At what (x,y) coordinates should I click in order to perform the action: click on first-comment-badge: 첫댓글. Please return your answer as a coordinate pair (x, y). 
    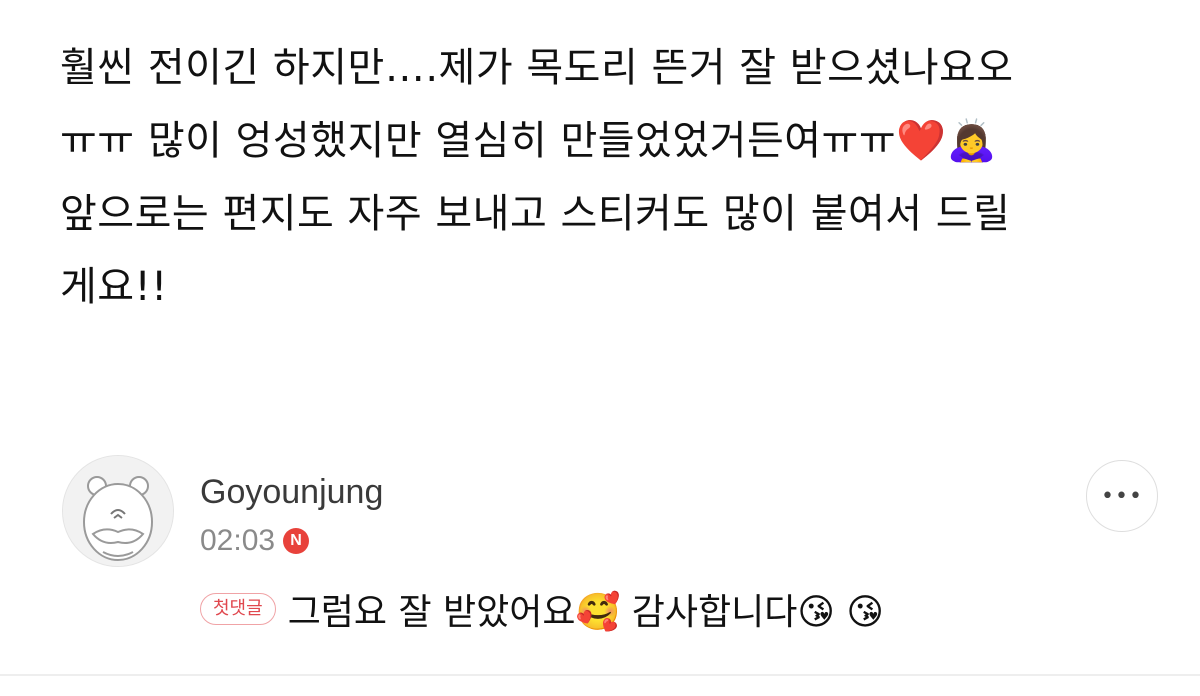
    Looking at the image, I should click on (238, 609).